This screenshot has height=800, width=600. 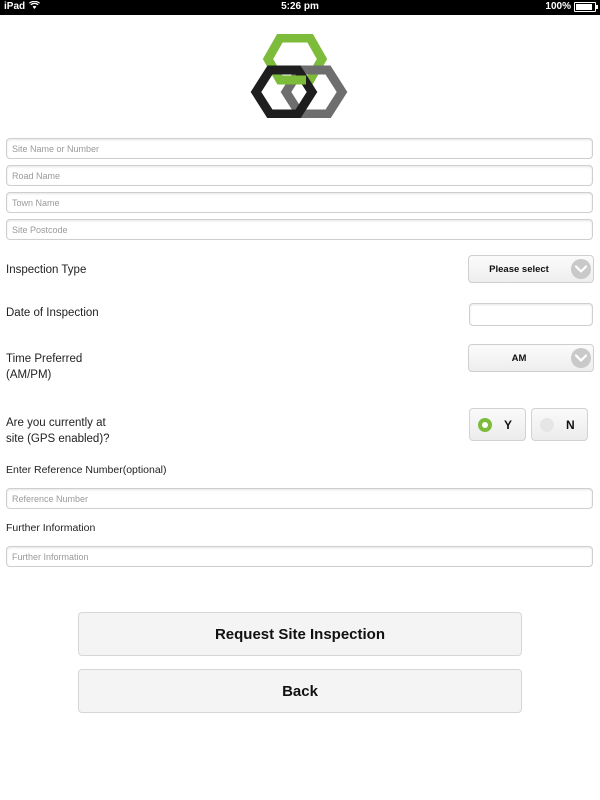 I want to click on battery-icon, so click(x=586, y=6).